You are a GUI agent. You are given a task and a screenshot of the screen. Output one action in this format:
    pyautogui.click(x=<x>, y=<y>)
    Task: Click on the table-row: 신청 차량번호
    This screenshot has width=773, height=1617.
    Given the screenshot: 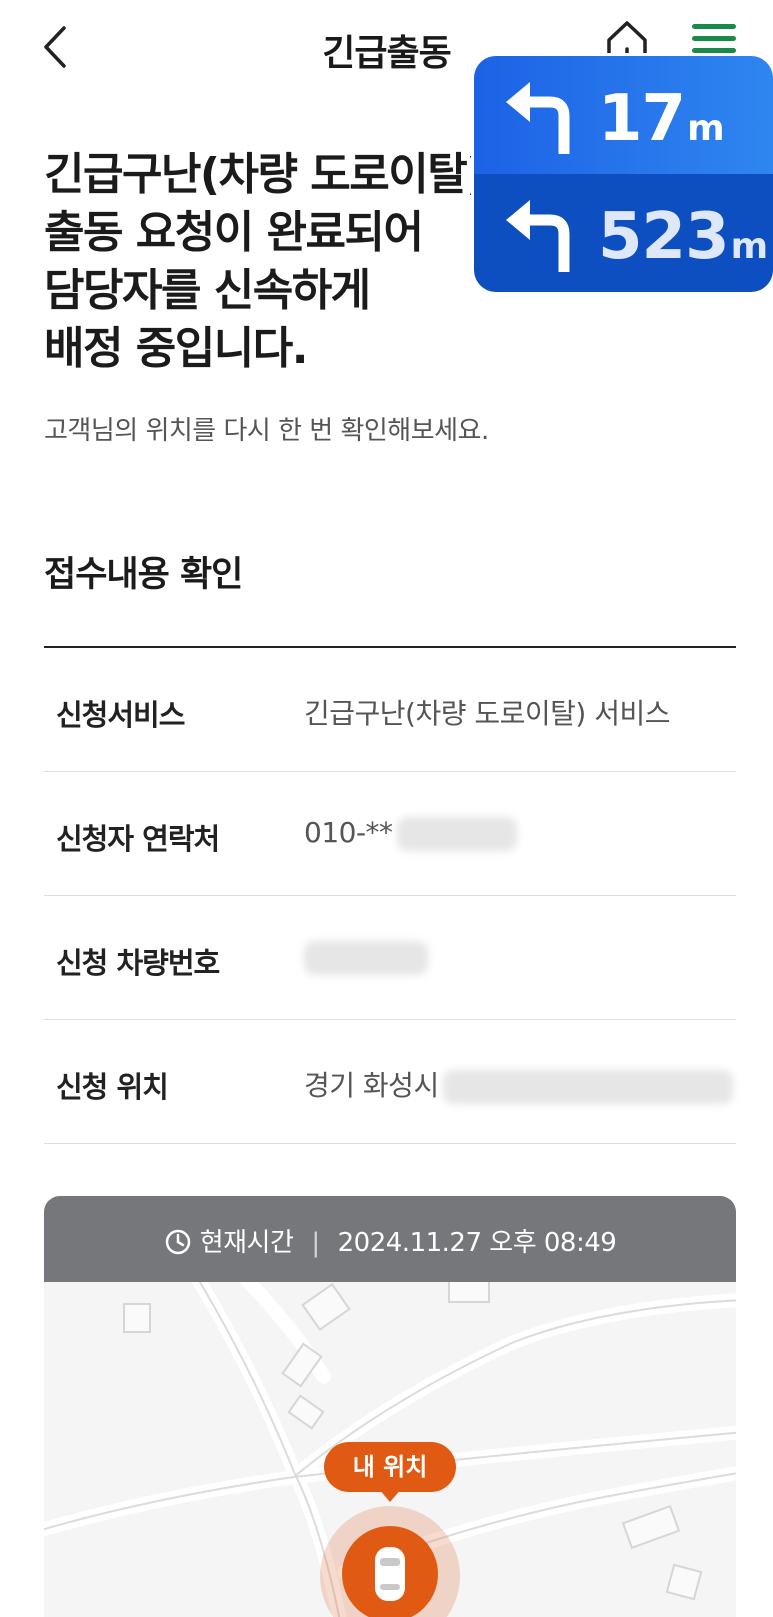 What is the action you would take?
    pyautogui.click(x=390, y=958)
    